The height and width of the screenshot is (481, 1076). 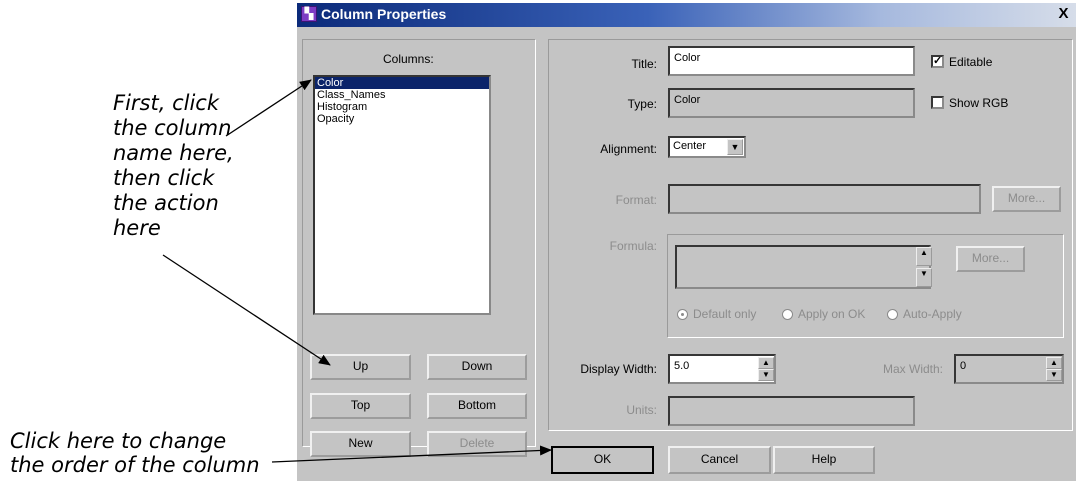 What do you see at coordinates (408, 59) in the screenshot?
I see `columns-label: Columns:` at bounding box center [408, 59].